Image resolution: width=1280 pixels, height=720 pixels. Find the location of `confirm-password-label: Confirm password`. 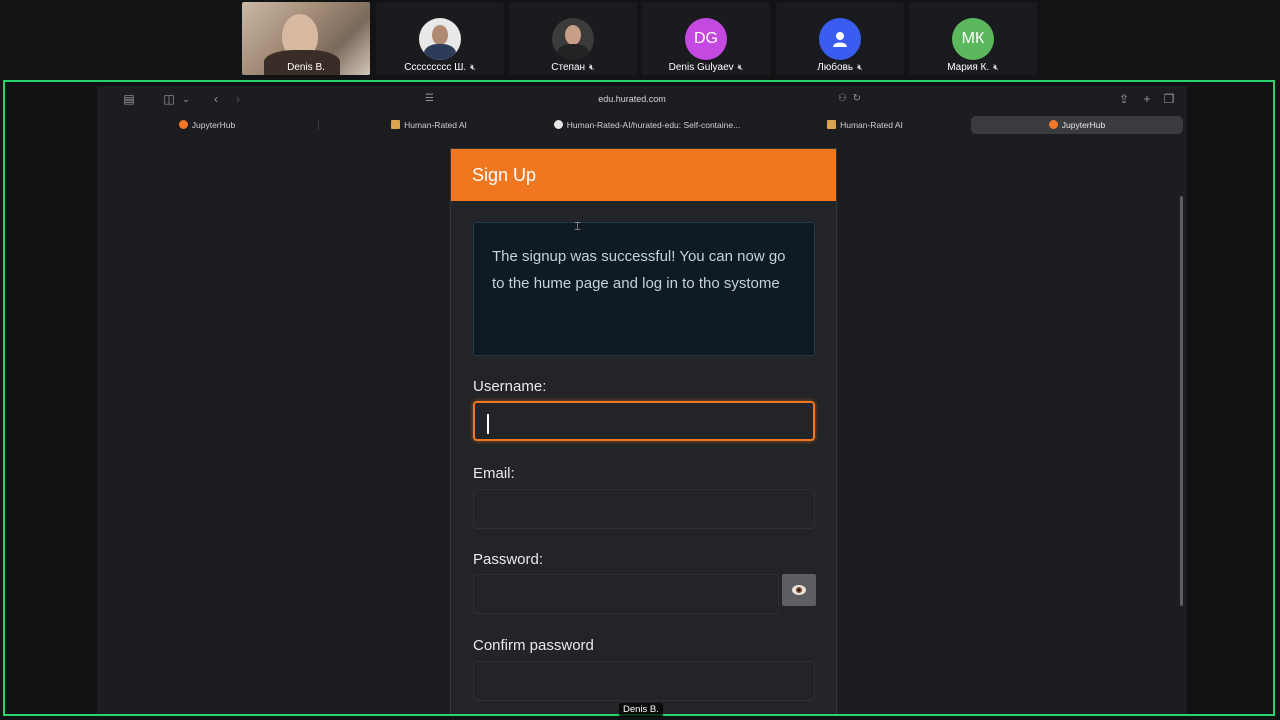

confirm-password-label: Confirm password is located at coordinates (533, 645).